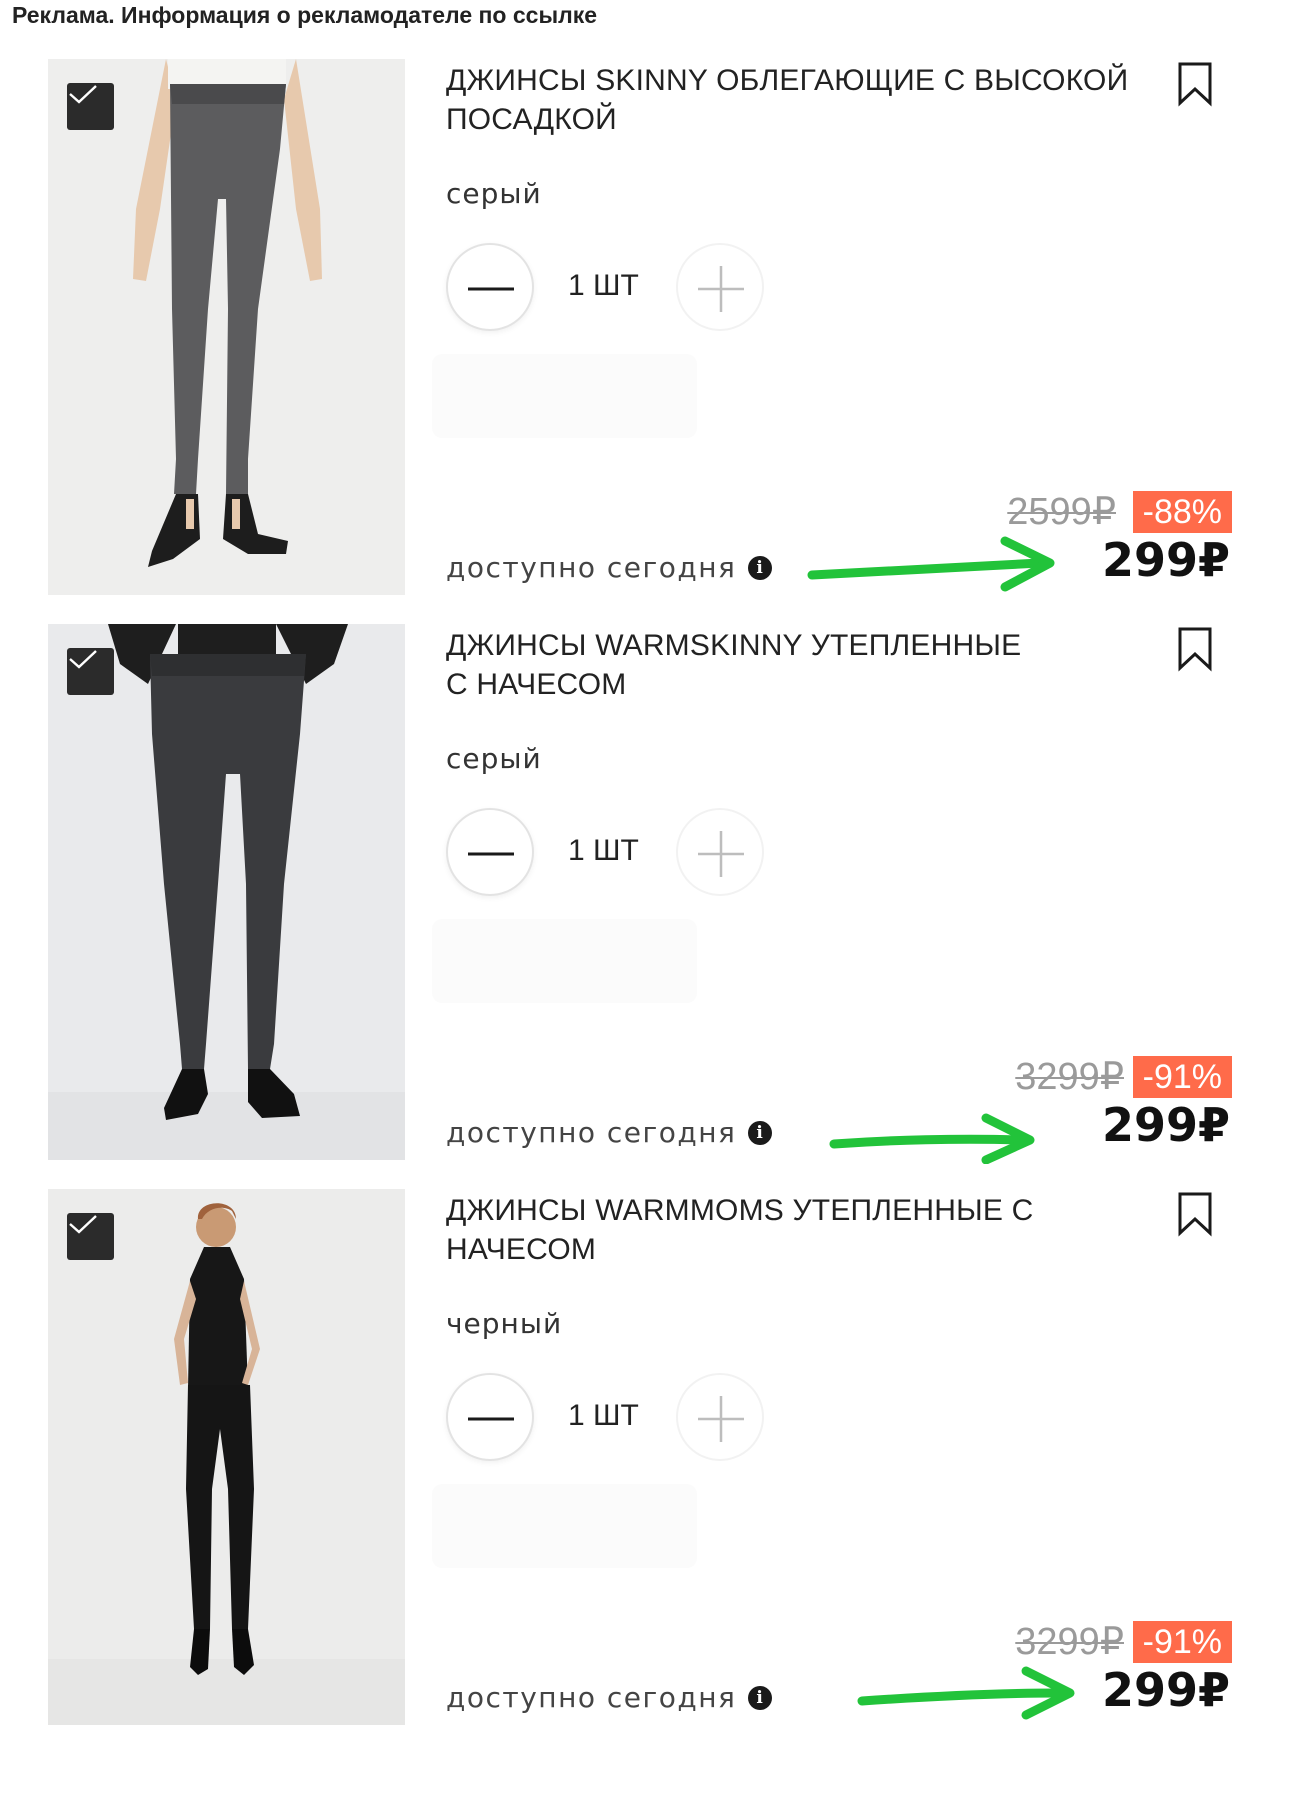 The image size is (1290, 1800). I want to click on black-mom-jeans-photo, so click(226, 1457).